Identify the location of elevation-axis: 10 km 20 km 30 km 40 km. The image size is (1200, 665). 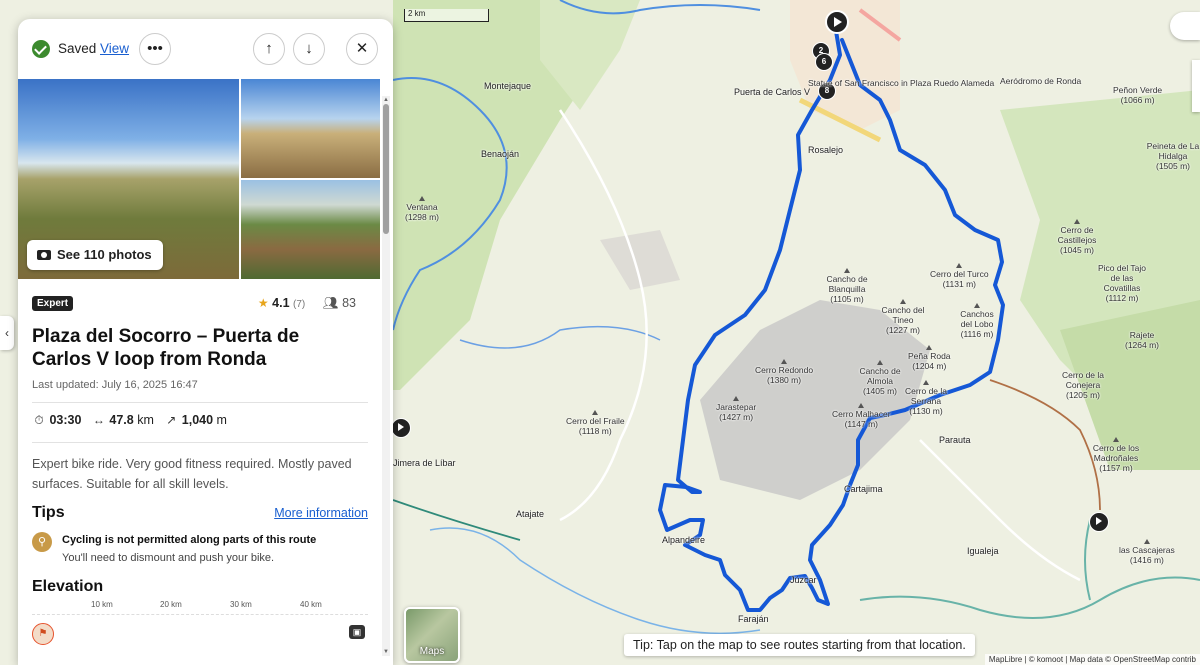
(200, 607).